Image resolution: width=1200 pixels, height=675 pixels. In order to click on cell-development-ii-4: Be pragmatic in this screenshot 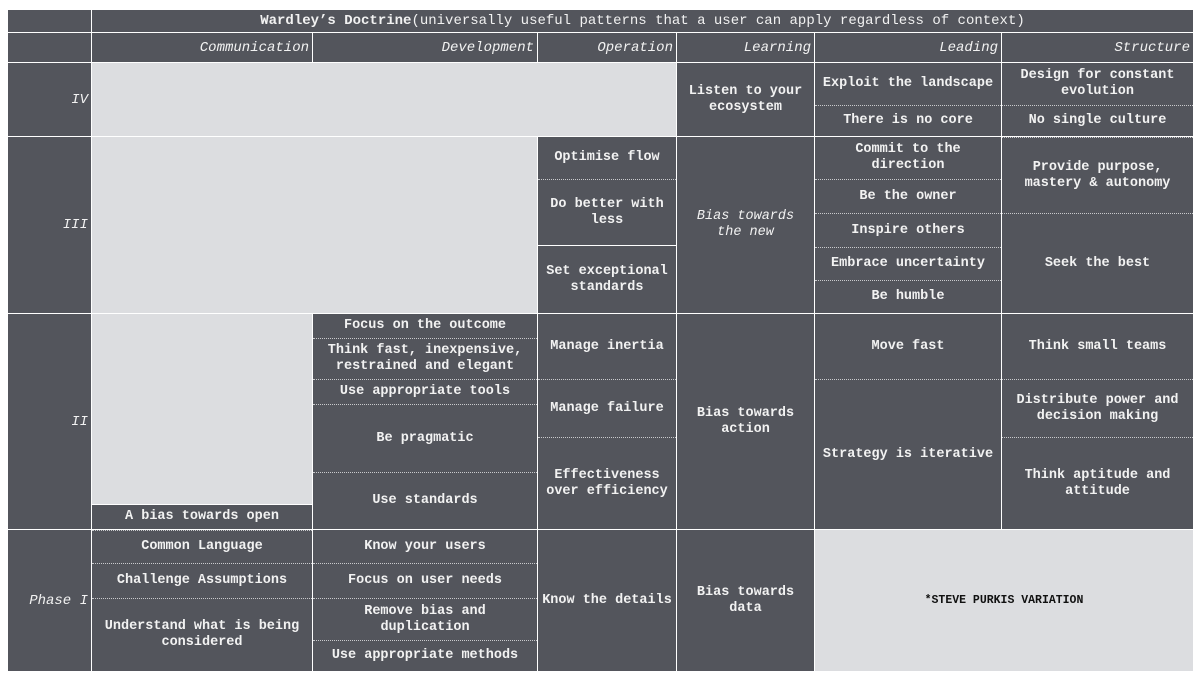, I will do `click(425, 438)`.